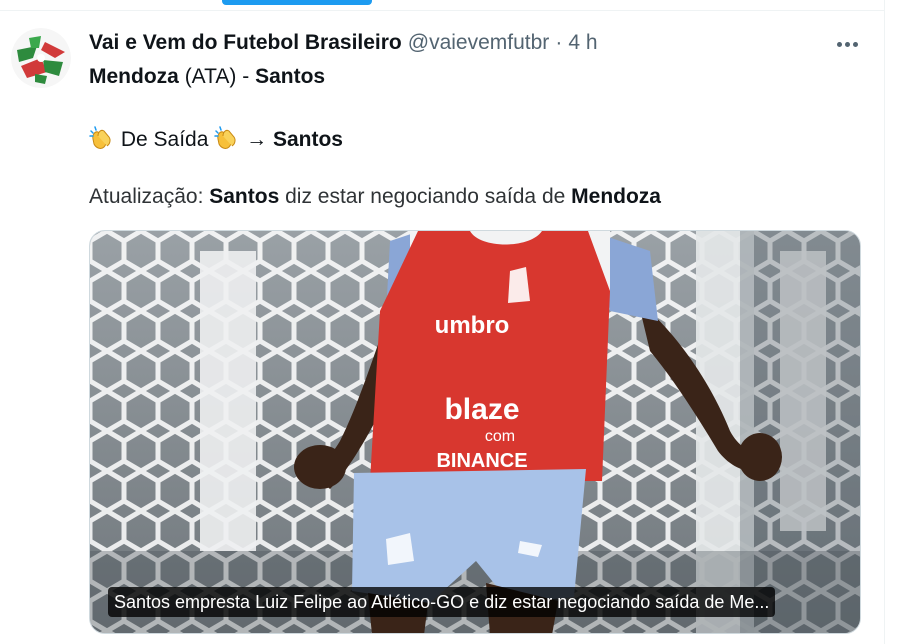 The image size is (910, 644). What do you see at coordinates (500, 436) in the screenshot?
I see `jersey-sponsor-sub: com` at bounding box center [500, 436].